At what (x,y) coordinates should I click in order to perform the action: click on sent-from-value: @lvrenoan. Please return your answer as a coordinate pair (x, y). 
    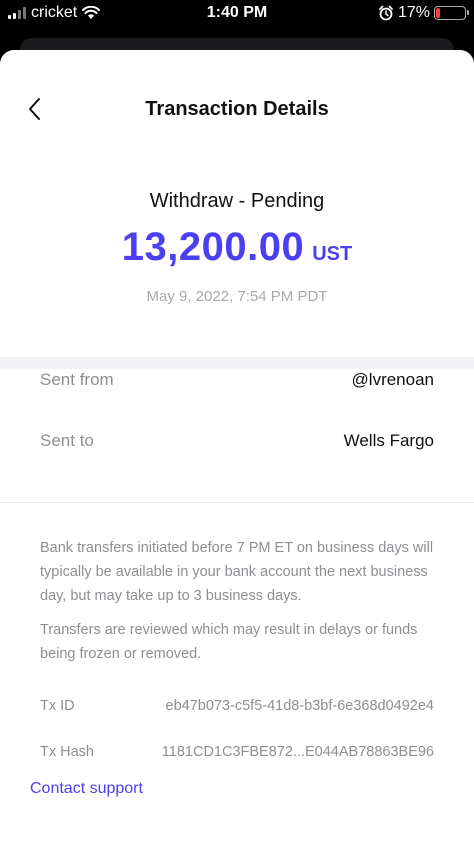
    Looking at the image, I should click on (392, 379).